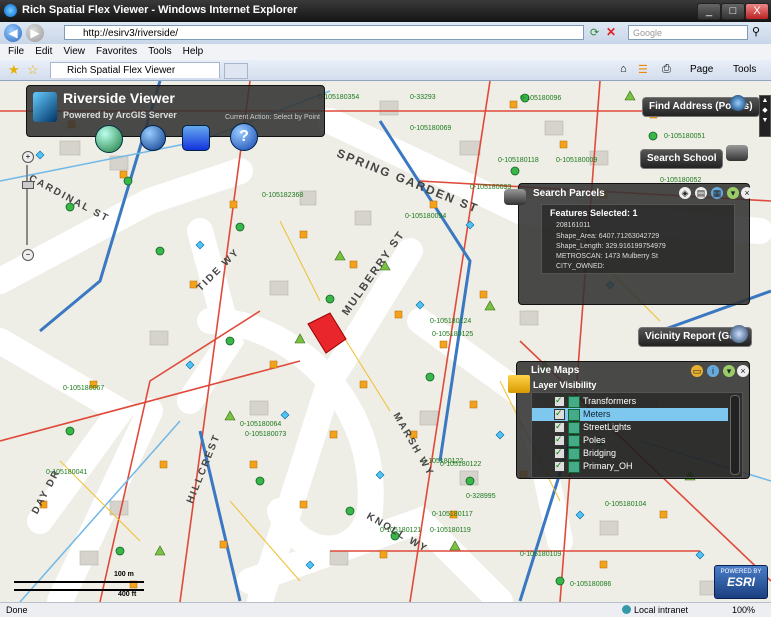 This screenshot has width=771, height=617. I want to click on feeds-icon: ☰, so click(643, 69).